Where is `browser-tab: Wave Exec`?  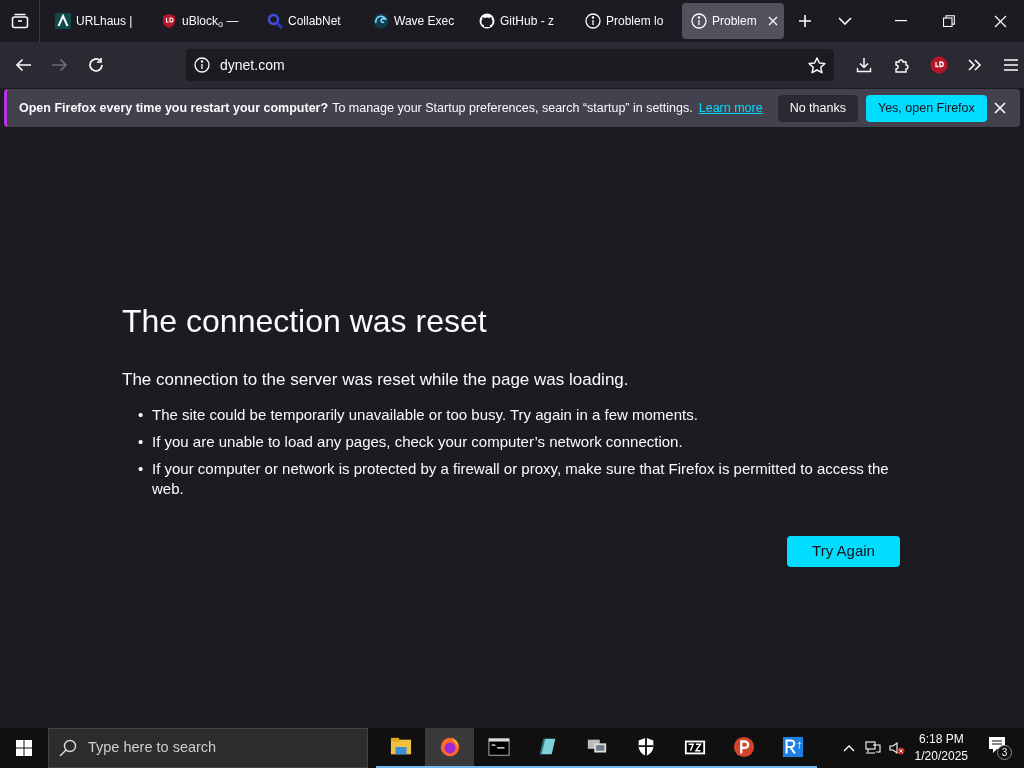
browser-tab: Wave Exec is located at coordinates (415, 21).